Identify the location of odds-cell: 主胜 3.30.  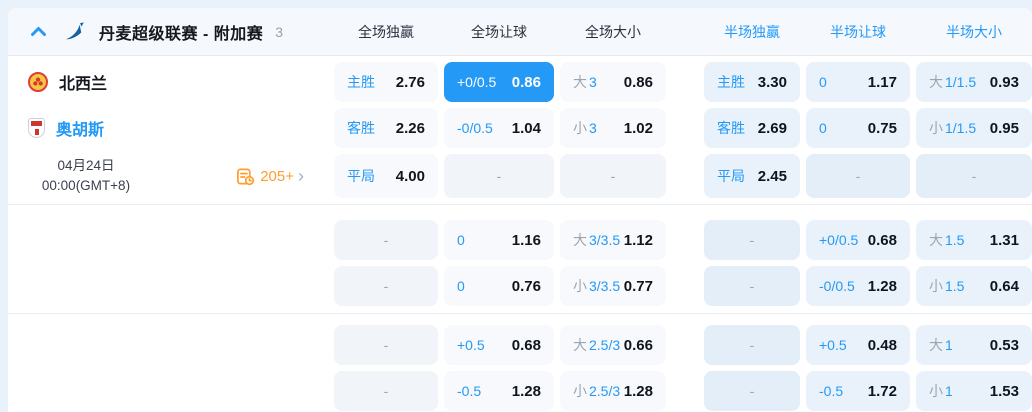
(752, 82).